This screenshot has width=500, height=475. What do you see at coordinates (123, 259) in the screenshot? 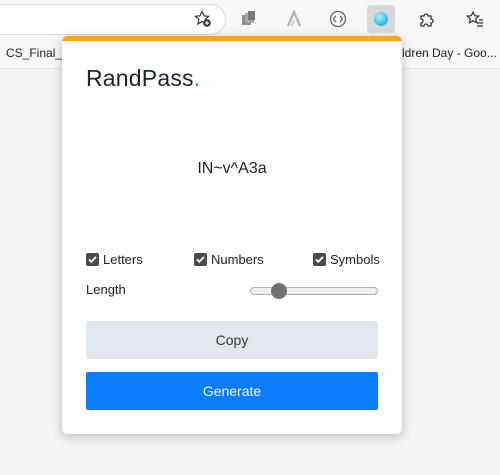
I see `letters-label: Letters` at bounding box center [123, 259].